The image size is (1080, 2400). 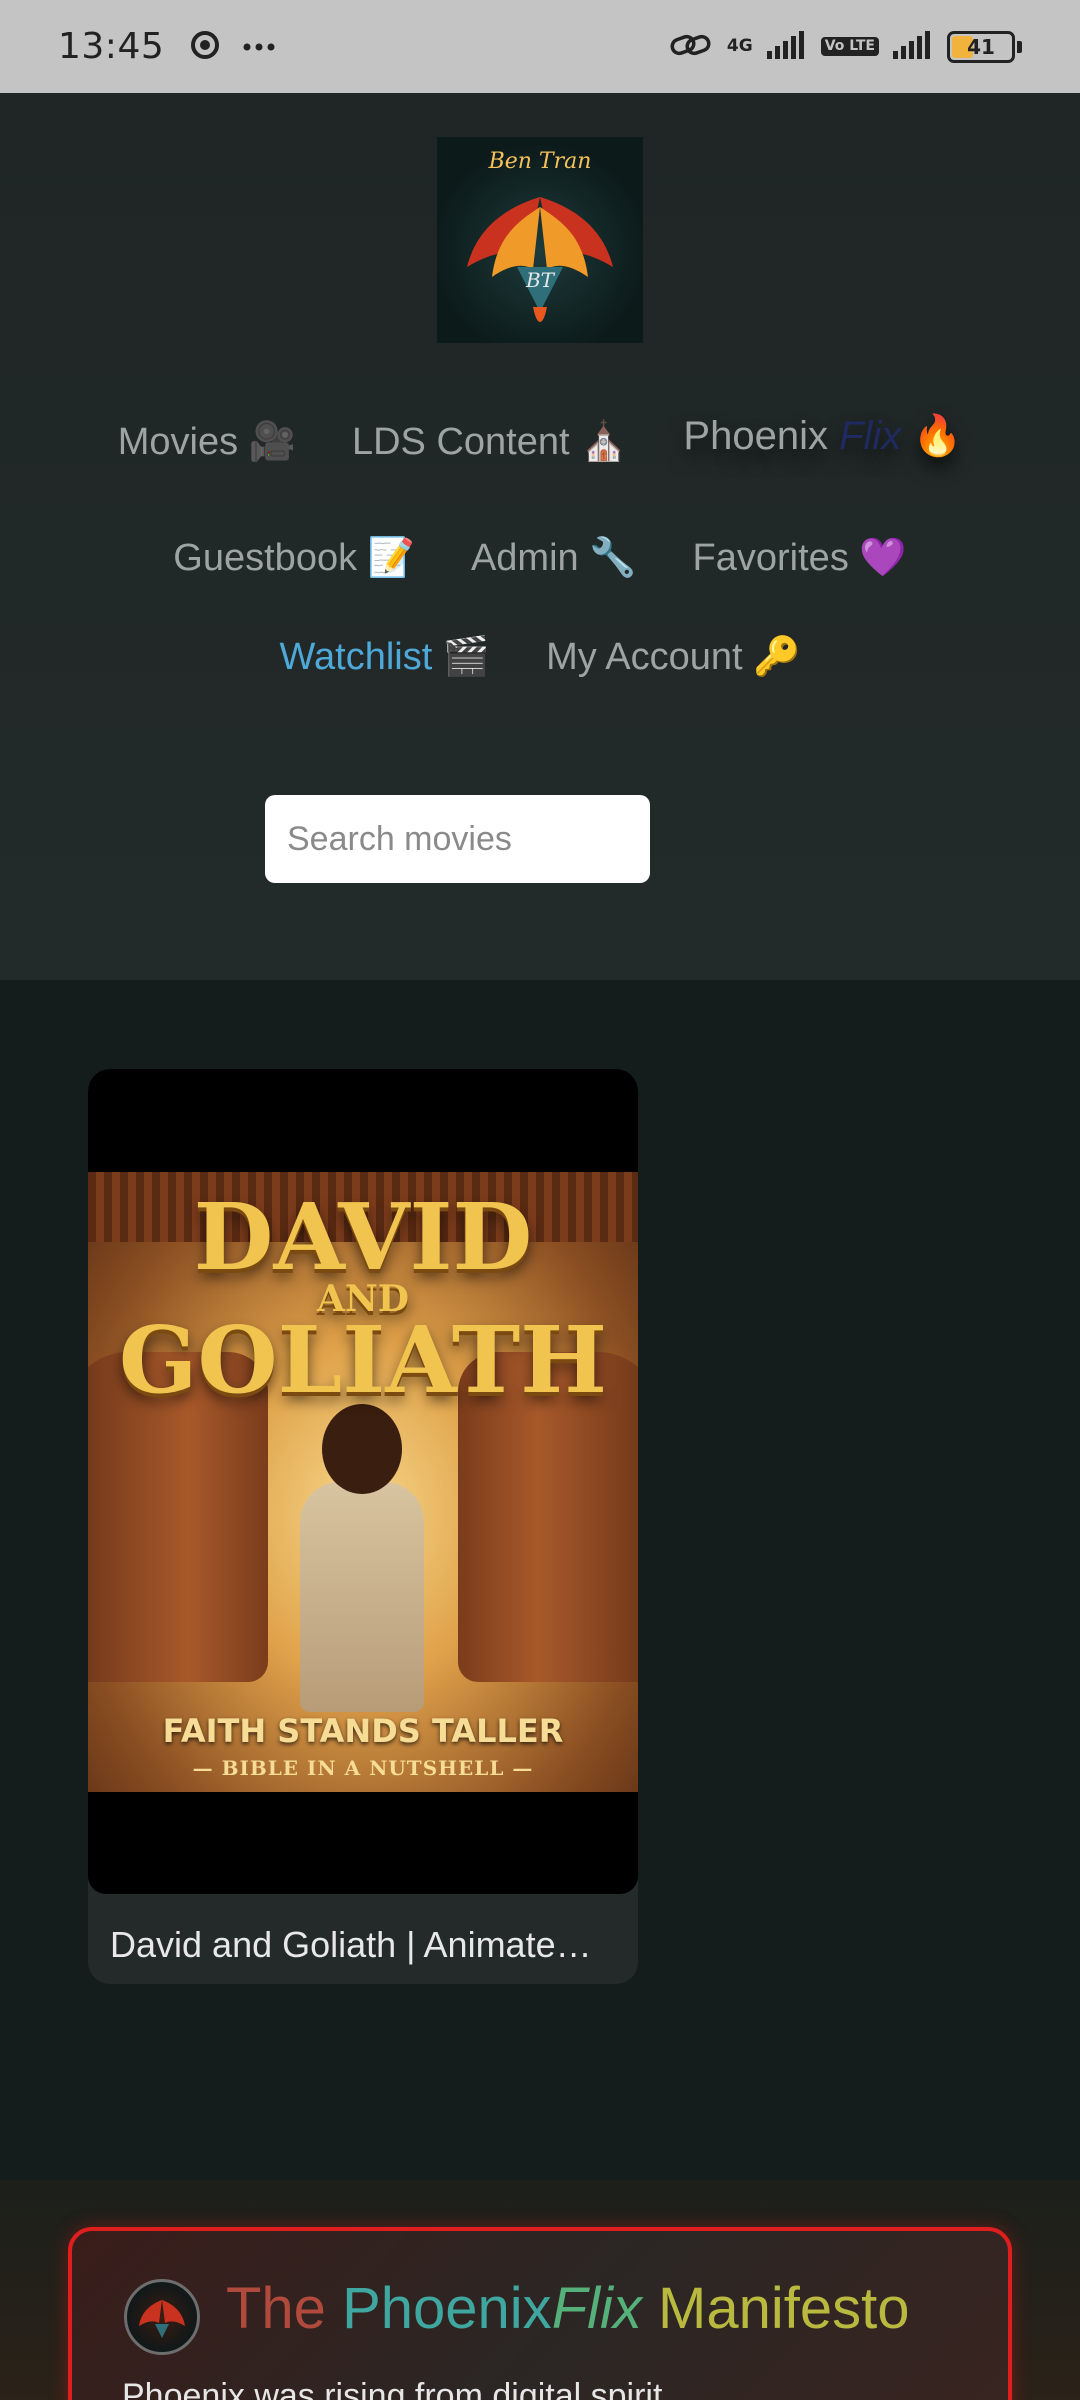 I want to click on nav-admin: Admin 🔧, so click(x=554, y=558).